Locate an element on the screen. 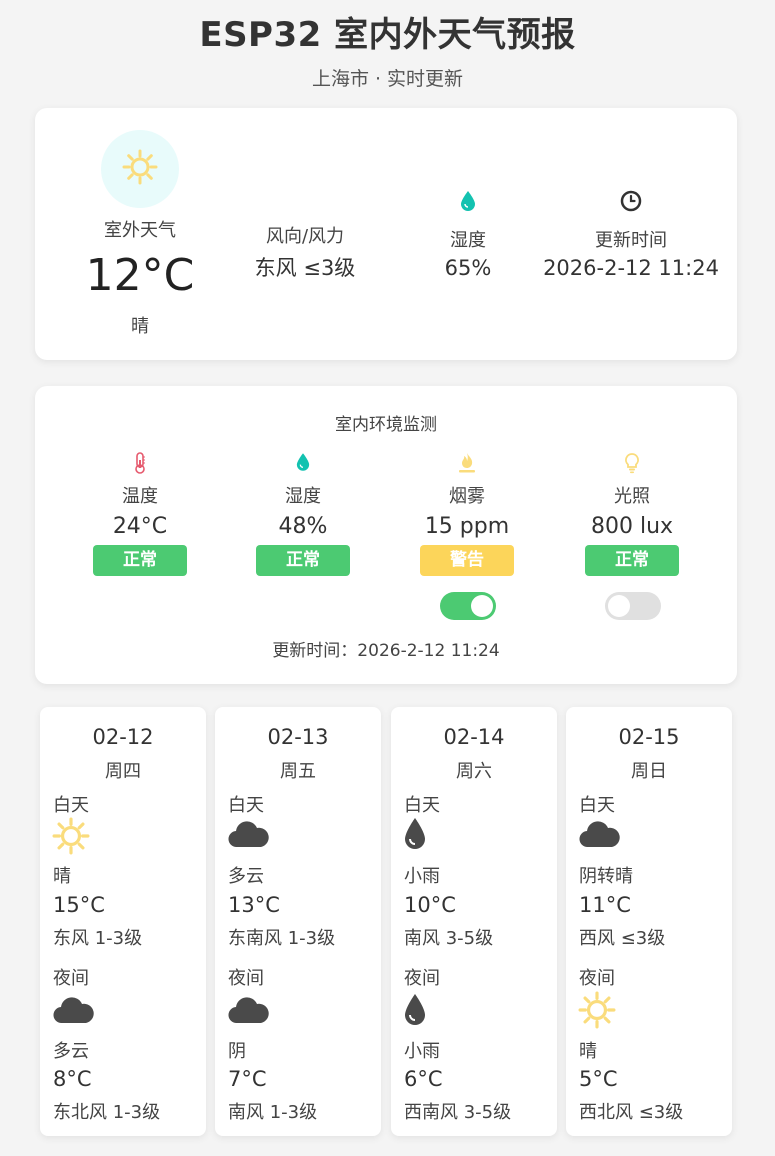 The height and width of the screenshot is (1156, 775). indoor-update-time: 更新时间：2026-2-12 11:24 is located at coordinates (386, 651).